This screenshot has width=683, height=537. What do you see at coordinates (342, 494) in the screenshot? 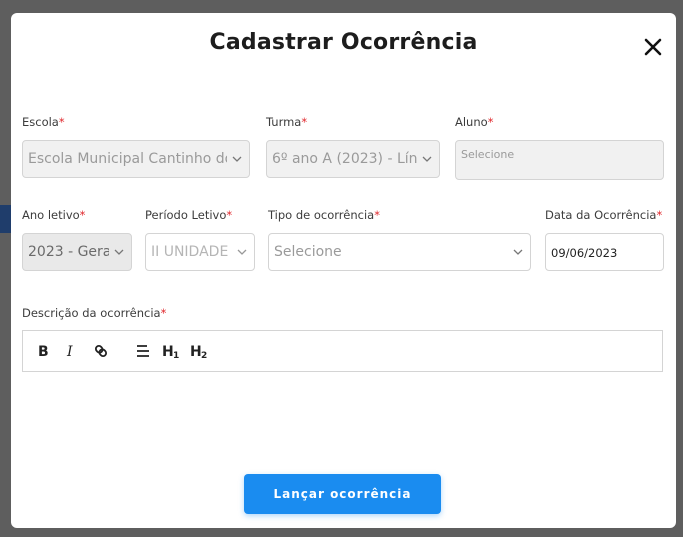
I see `submit-occurrence-button: Lançar ocorrência` at bounding box center [342, 494].